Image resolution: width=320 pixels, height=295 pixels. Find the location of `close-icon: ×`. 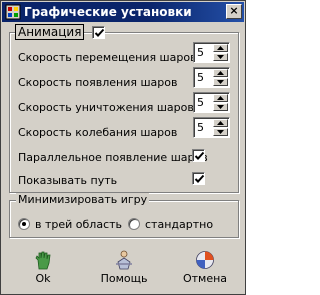

close-icon: × is located at coordinates (234, 10).